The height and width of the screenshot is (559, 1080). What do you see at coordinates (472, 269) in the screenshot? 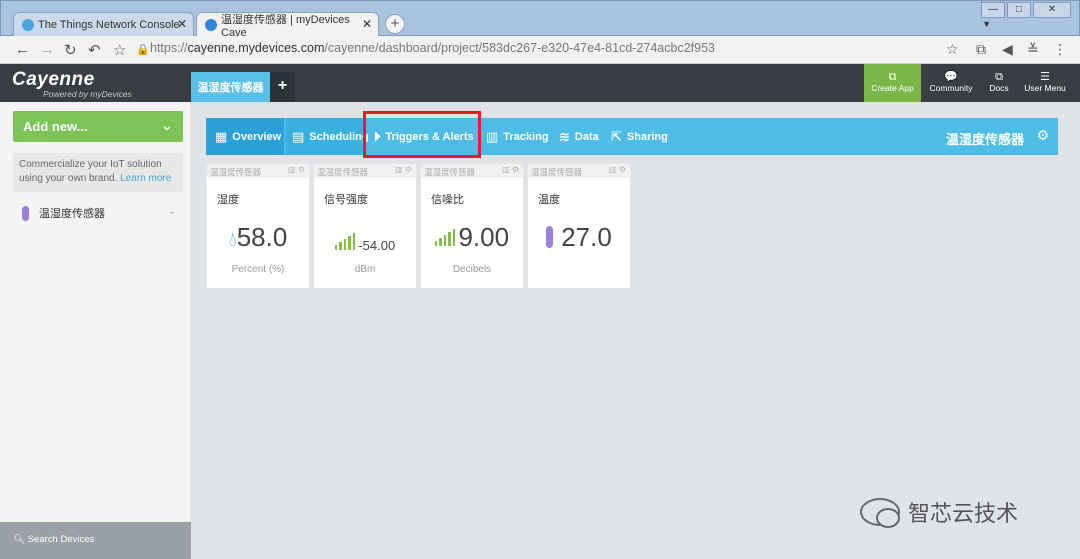
I see `widget-unit: Decibels` at bounding box center [472, 269].